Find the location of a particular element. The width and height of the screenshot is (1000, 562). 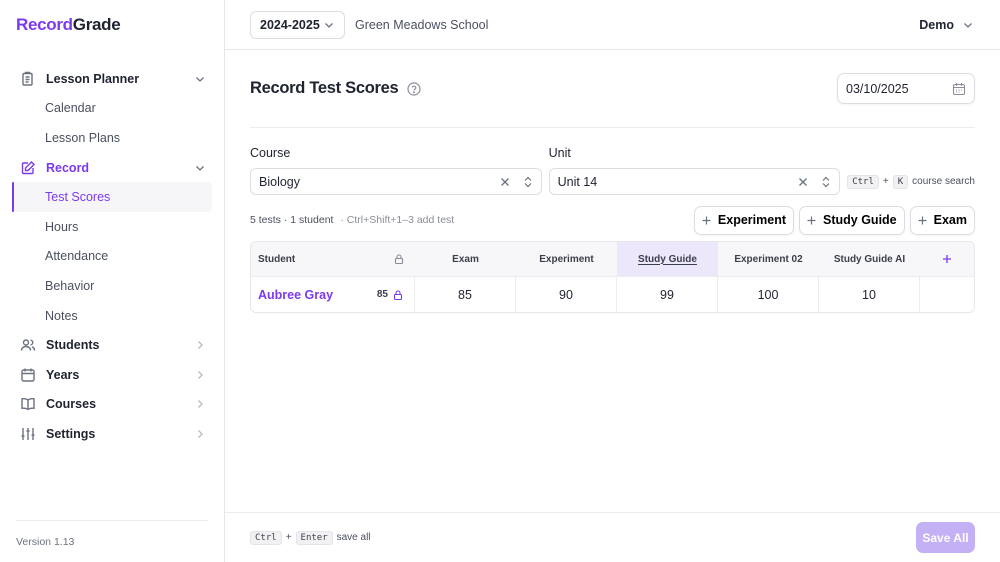

button-label: Study Guide is located at coordinates (860, 220).